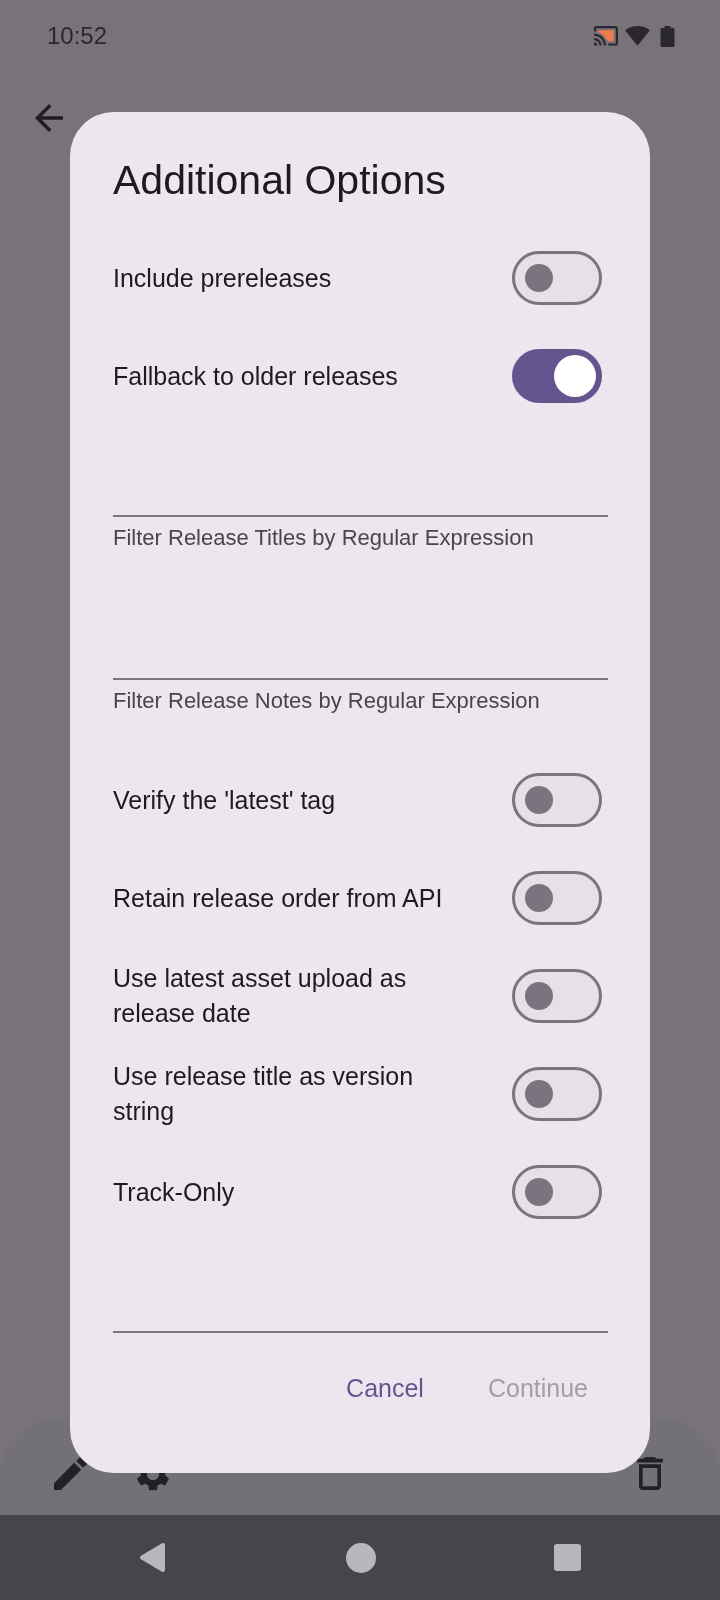  Describe the element at coordinates (606, 36) in the screenshot. I see `cast-icon` at that location.